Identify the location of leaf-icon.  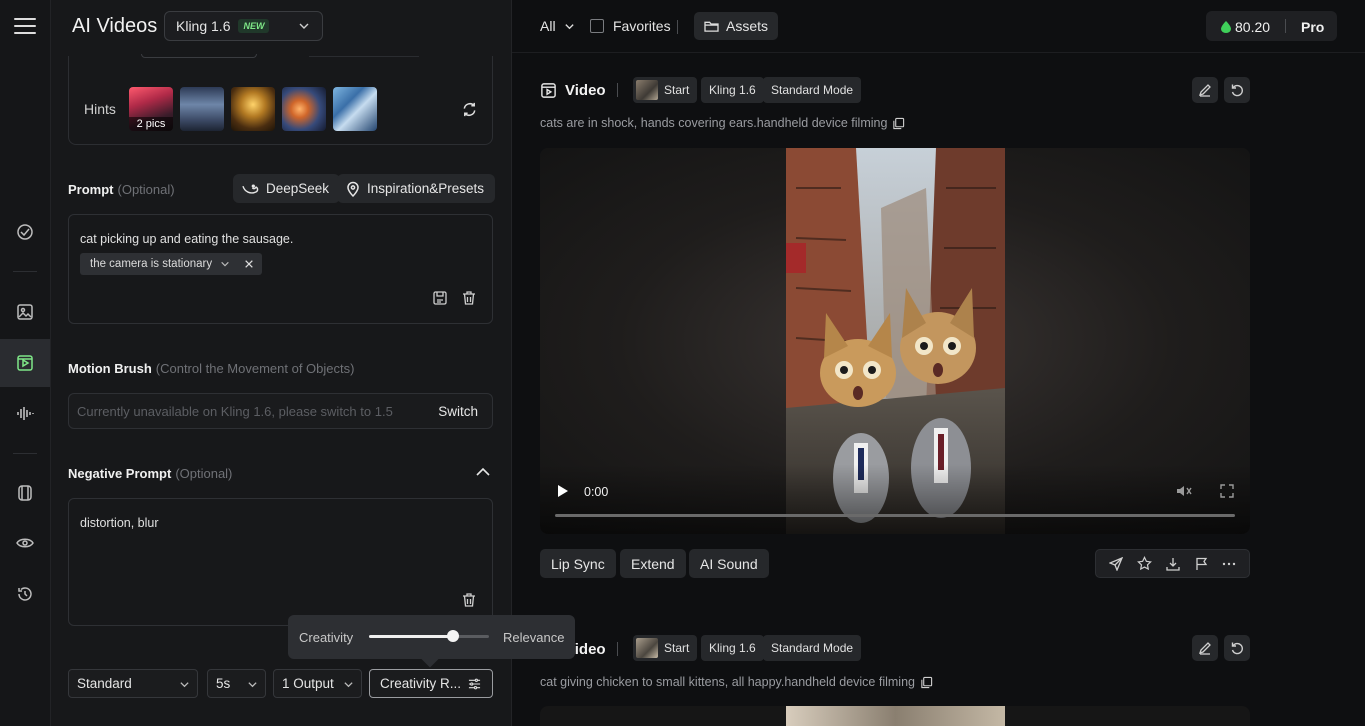
(1226, 27).